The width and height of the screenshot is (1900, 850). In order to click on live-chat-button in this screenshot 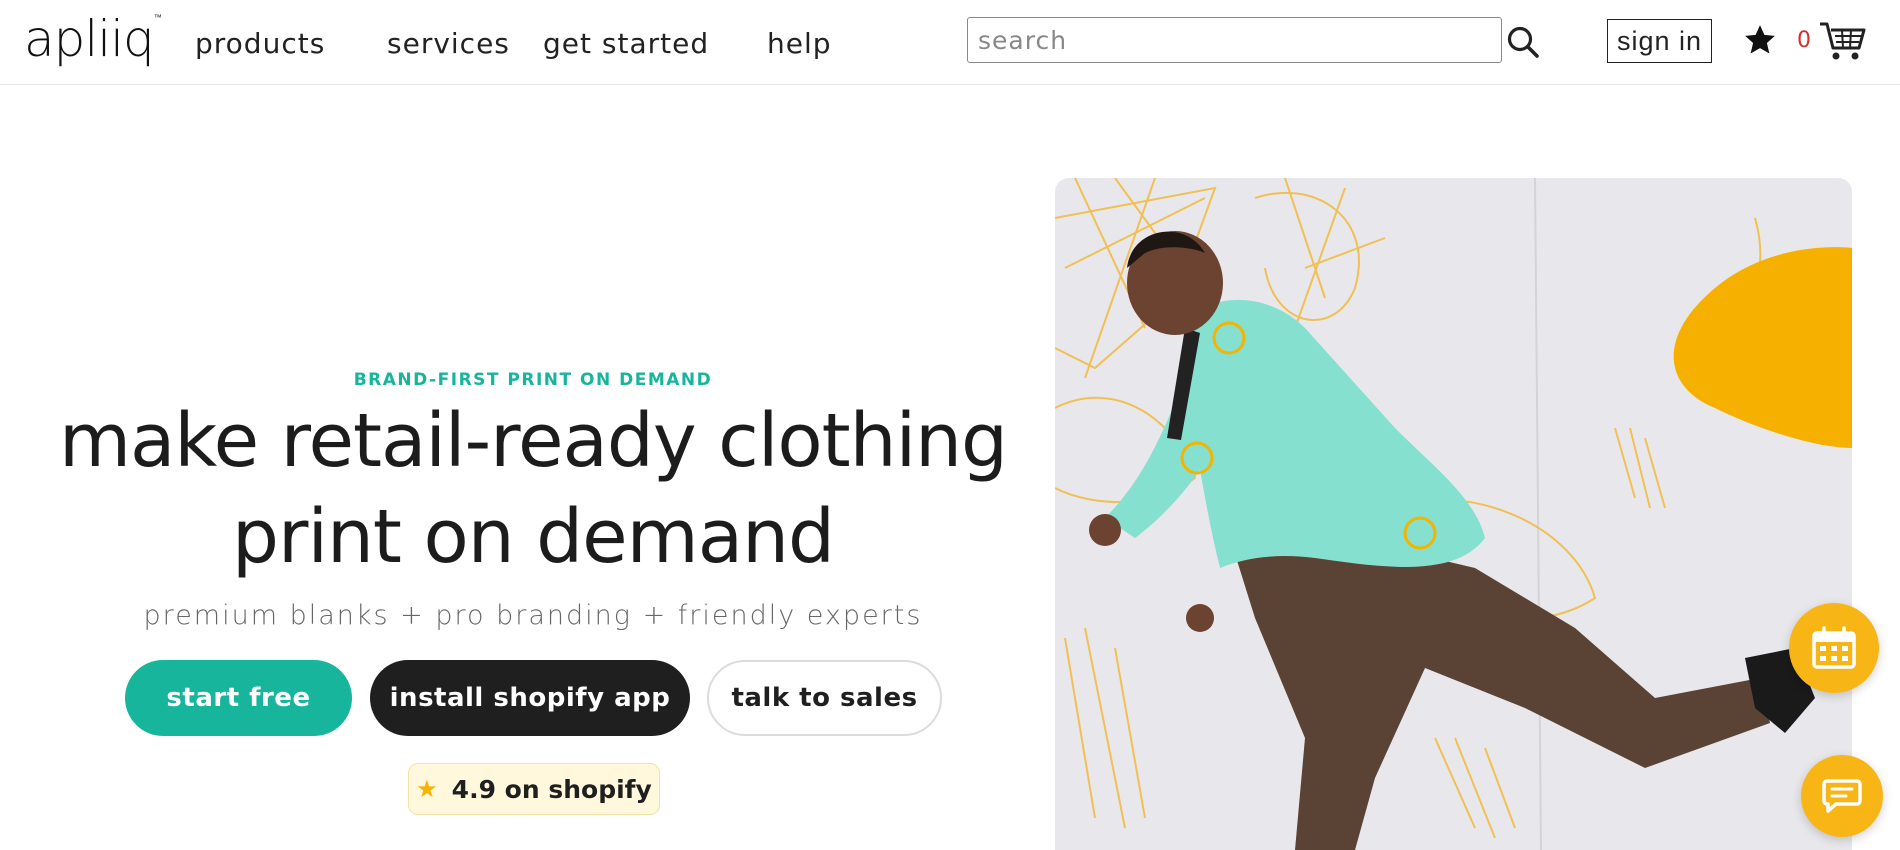, I will do `click(1842, 796)`.